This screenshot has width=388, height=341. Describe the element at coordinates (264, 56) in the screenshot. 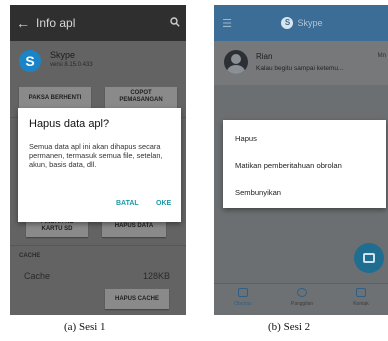

I see `contact-name: Rian` at that location.